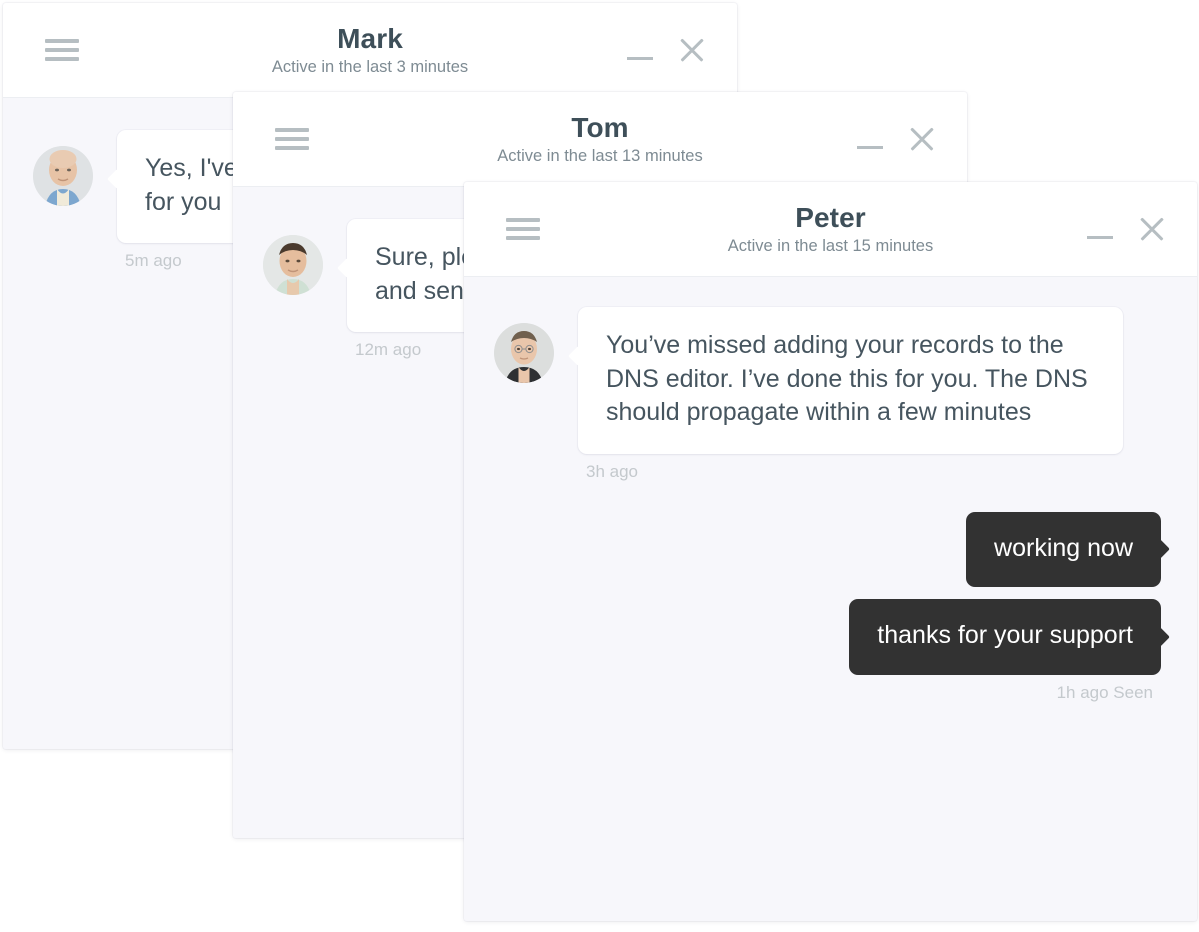 The width and height of the screenshot is (1199, 932). I want to click on chat-title: Peter, so click(830, 218).